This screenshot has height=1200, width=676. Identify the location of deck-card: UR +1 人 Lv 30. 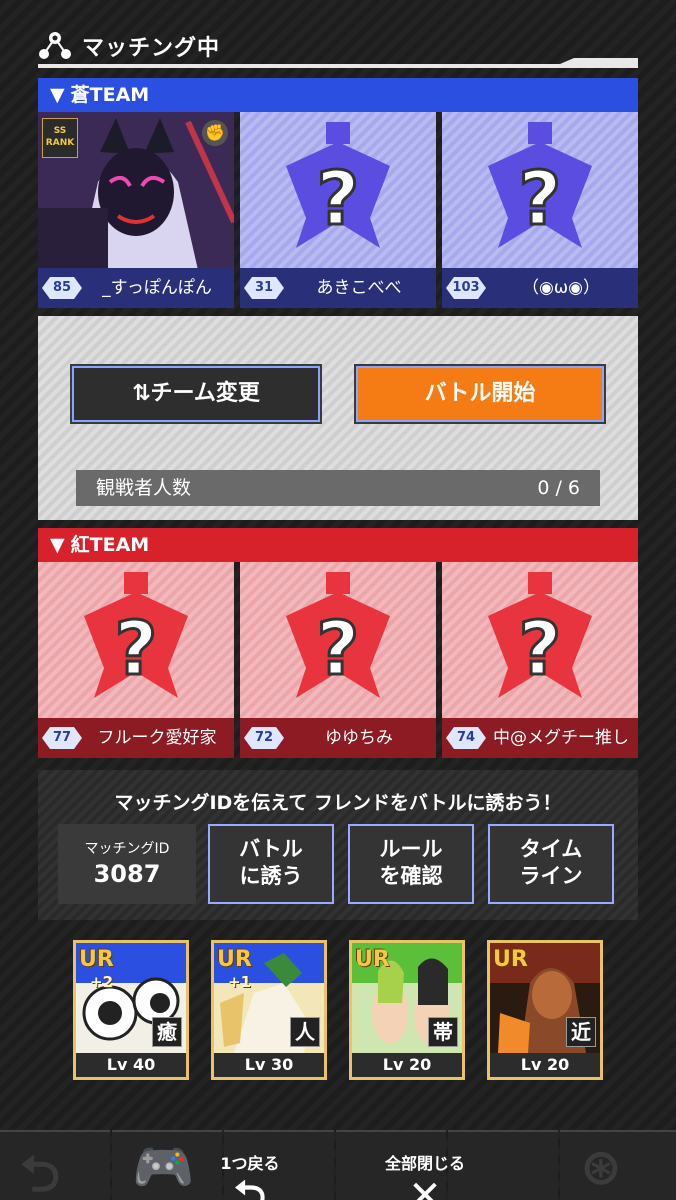
(269, 1010).